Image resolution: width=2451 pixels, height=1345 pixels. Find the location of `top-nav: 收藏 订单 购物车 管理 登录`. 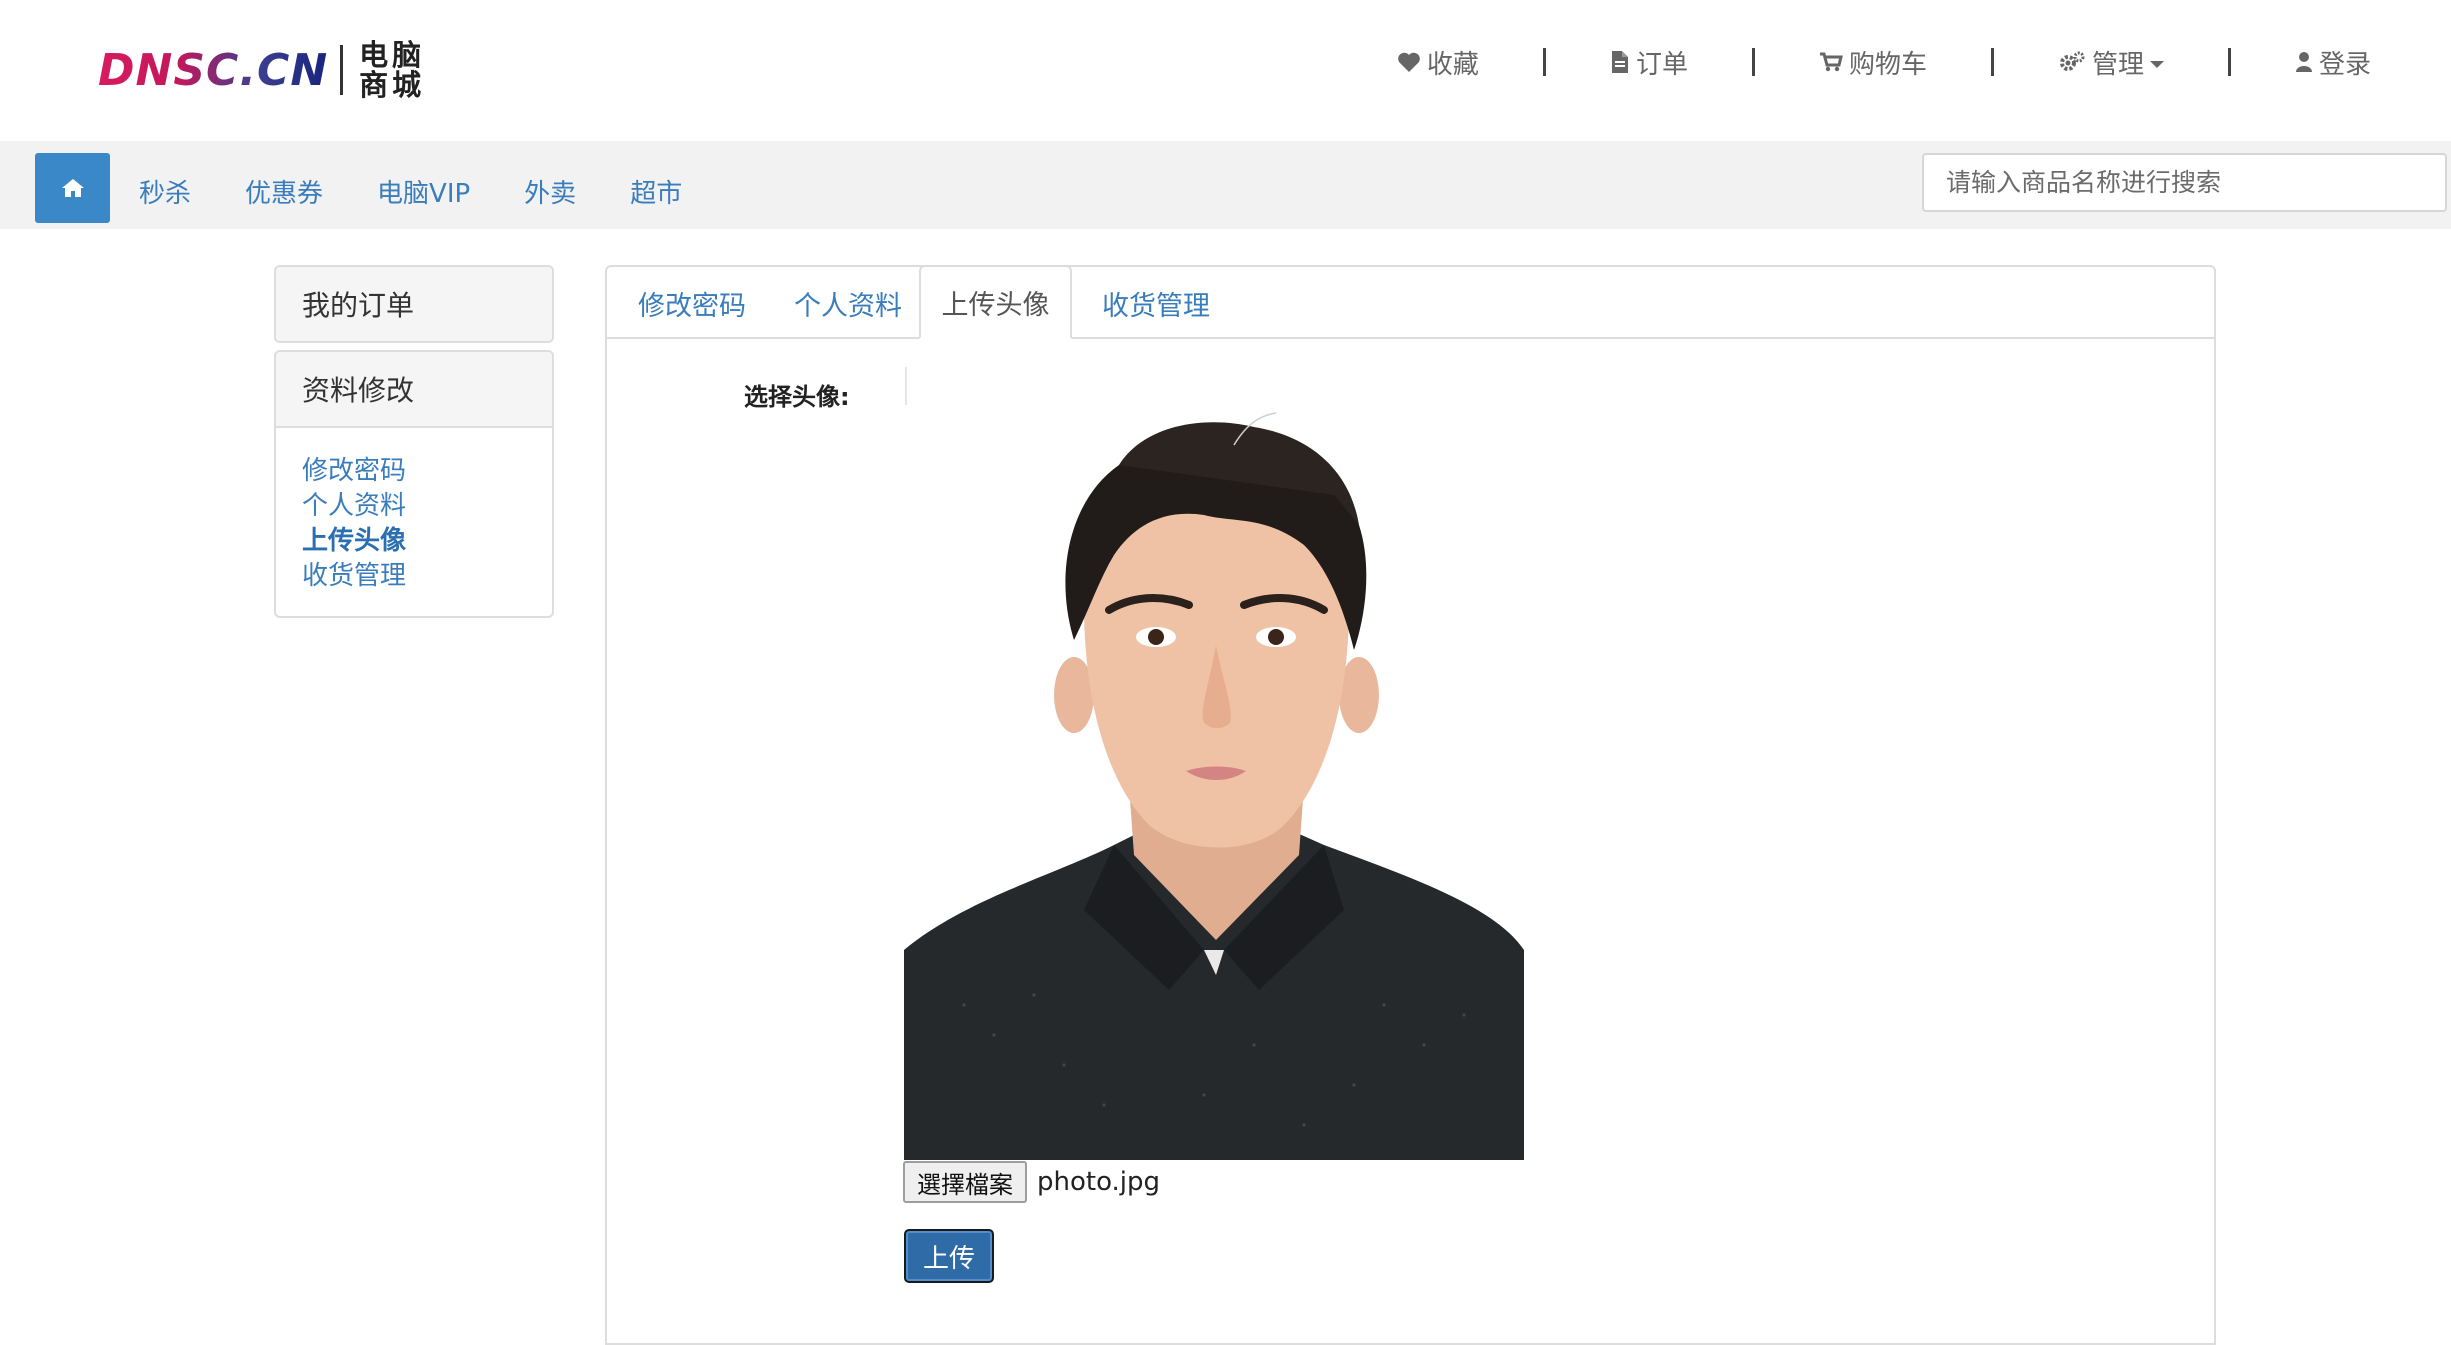

top-nav: 收藏 订单 购物车 管理 登录 is located at coordinates (1884, 62).